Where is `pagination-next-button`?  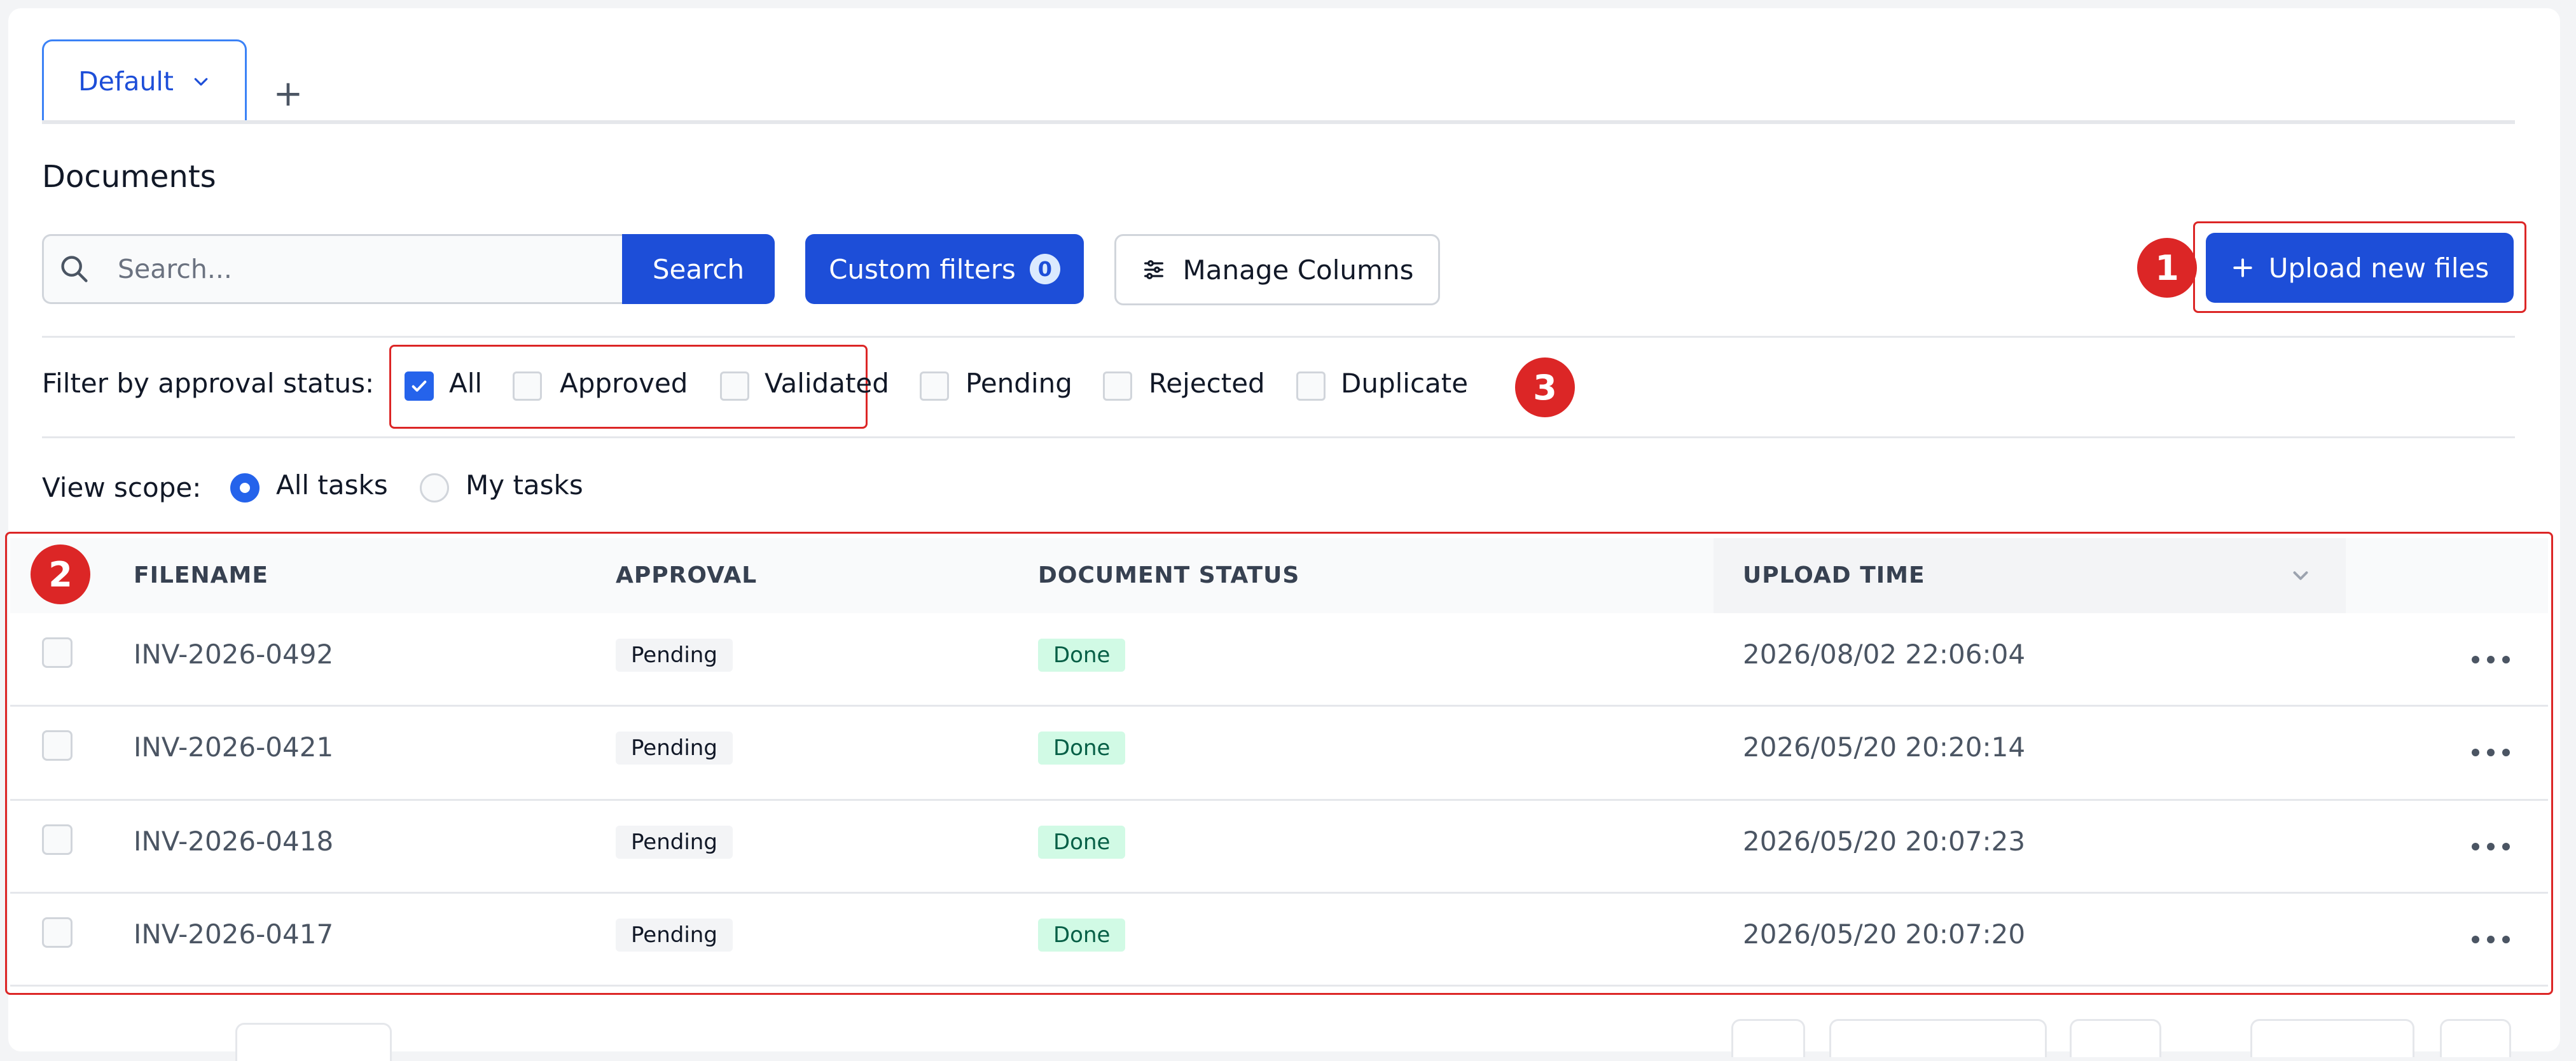
pagination-next-button is located at coordinates (2475, 1038).